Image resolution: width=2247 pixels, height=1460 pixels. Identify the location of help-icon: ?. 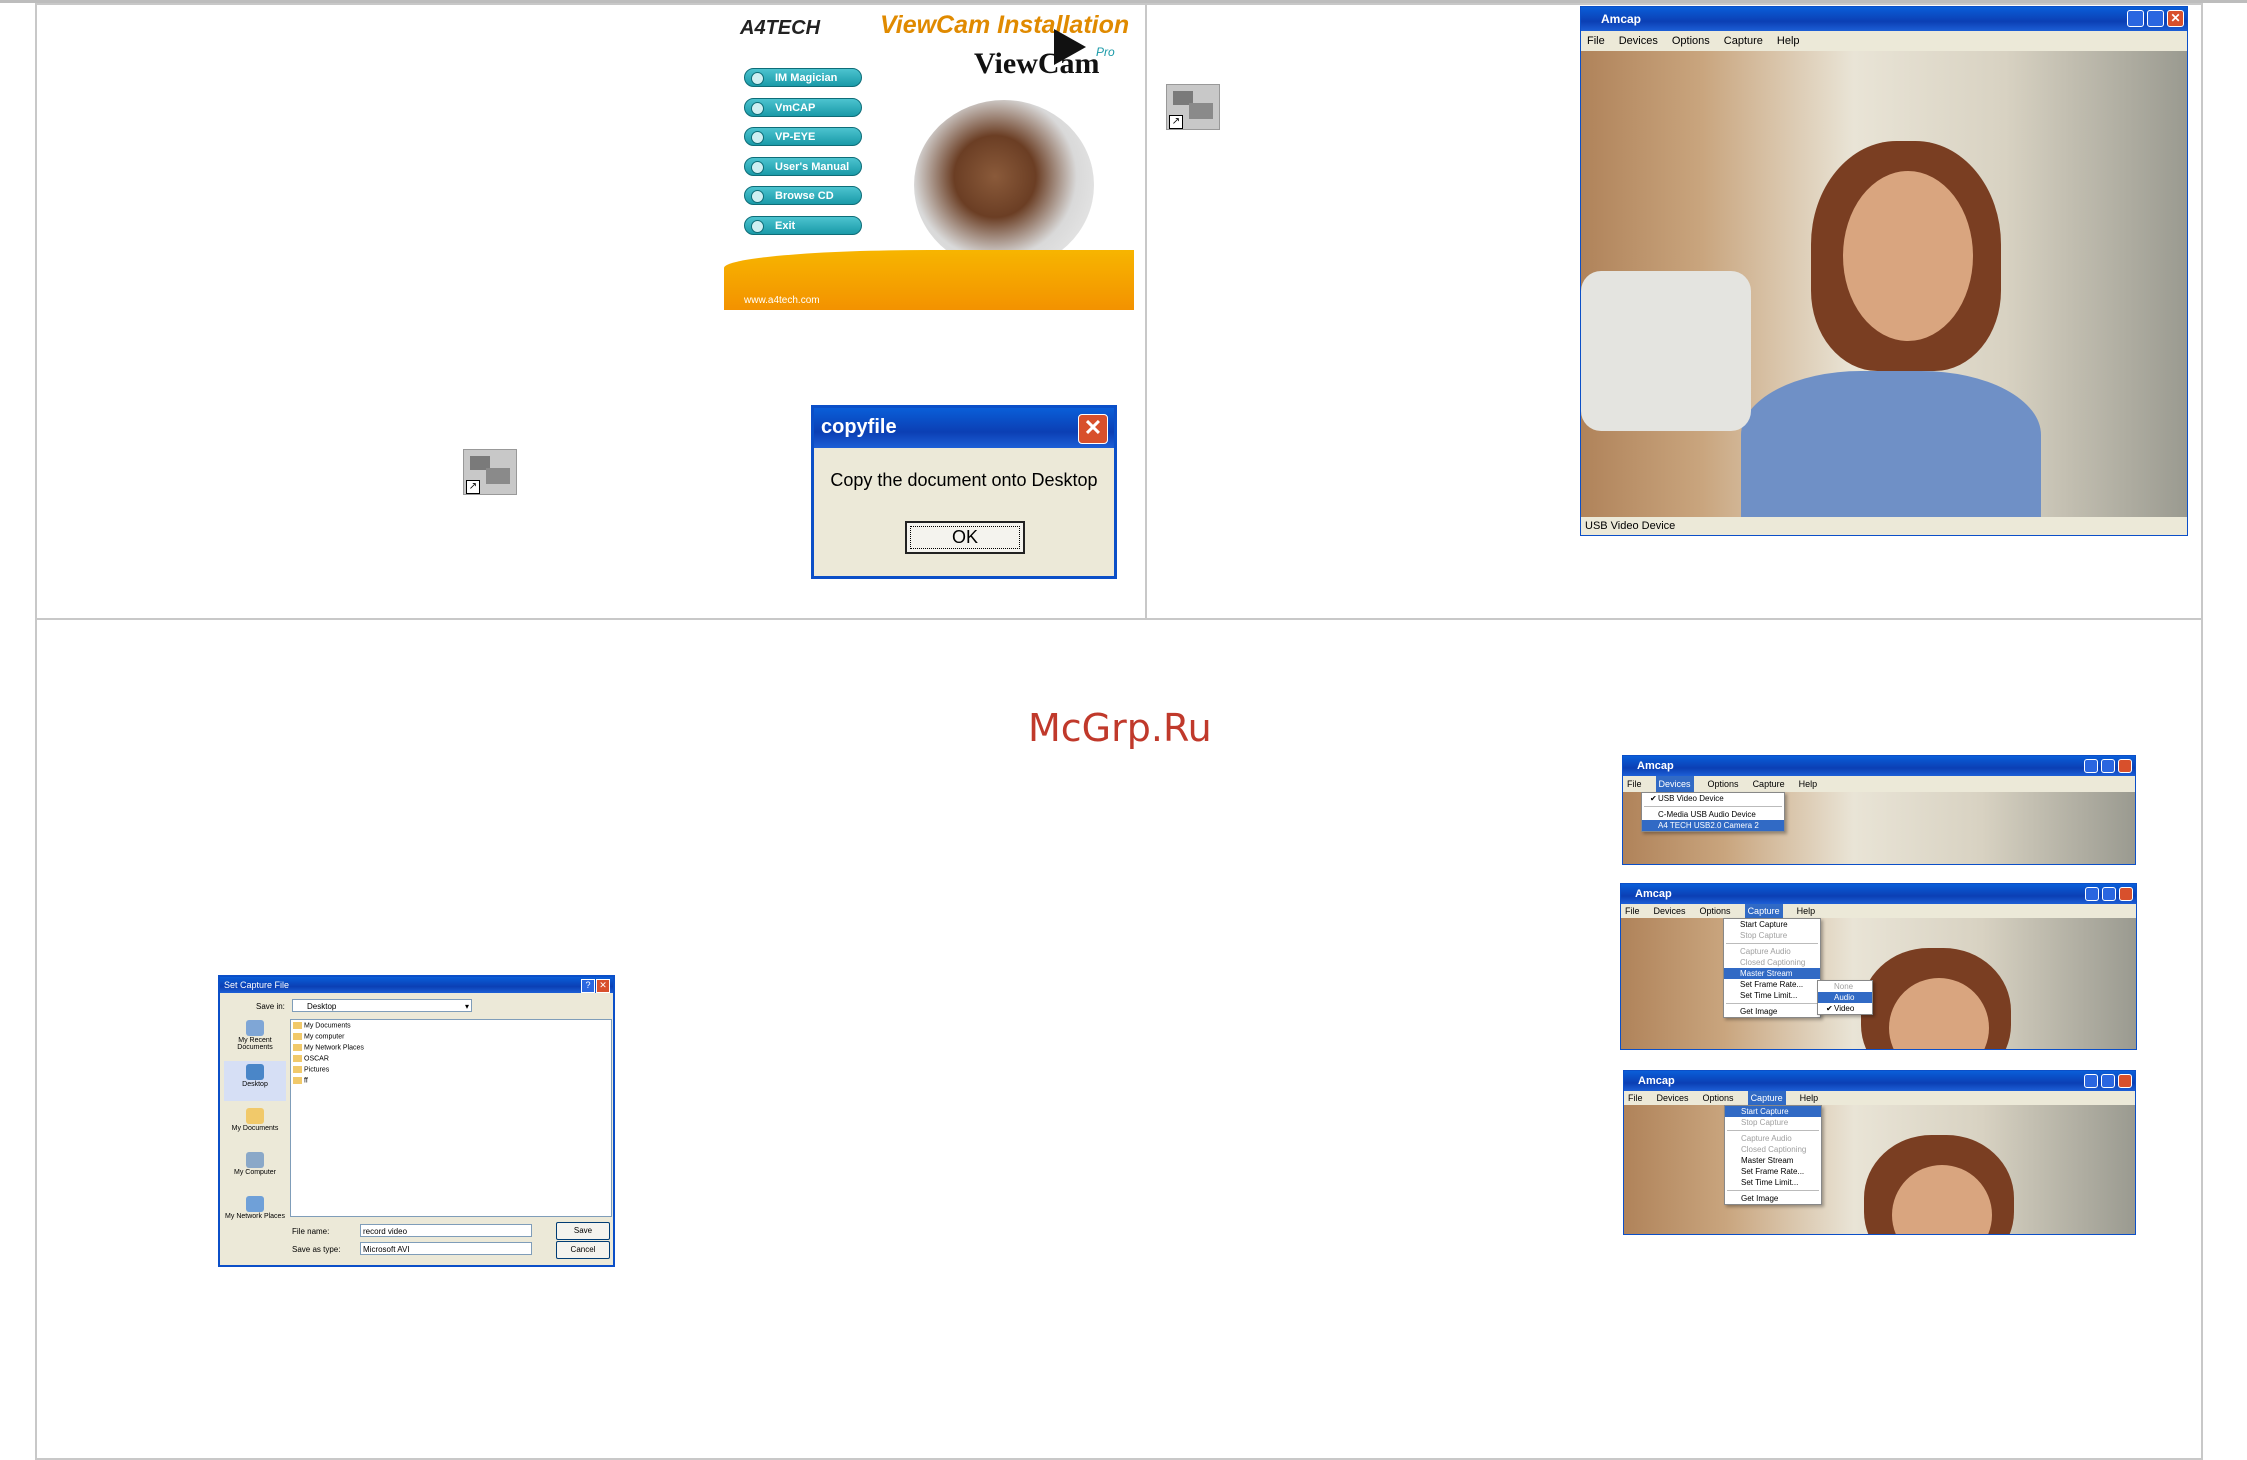
(588, 986).